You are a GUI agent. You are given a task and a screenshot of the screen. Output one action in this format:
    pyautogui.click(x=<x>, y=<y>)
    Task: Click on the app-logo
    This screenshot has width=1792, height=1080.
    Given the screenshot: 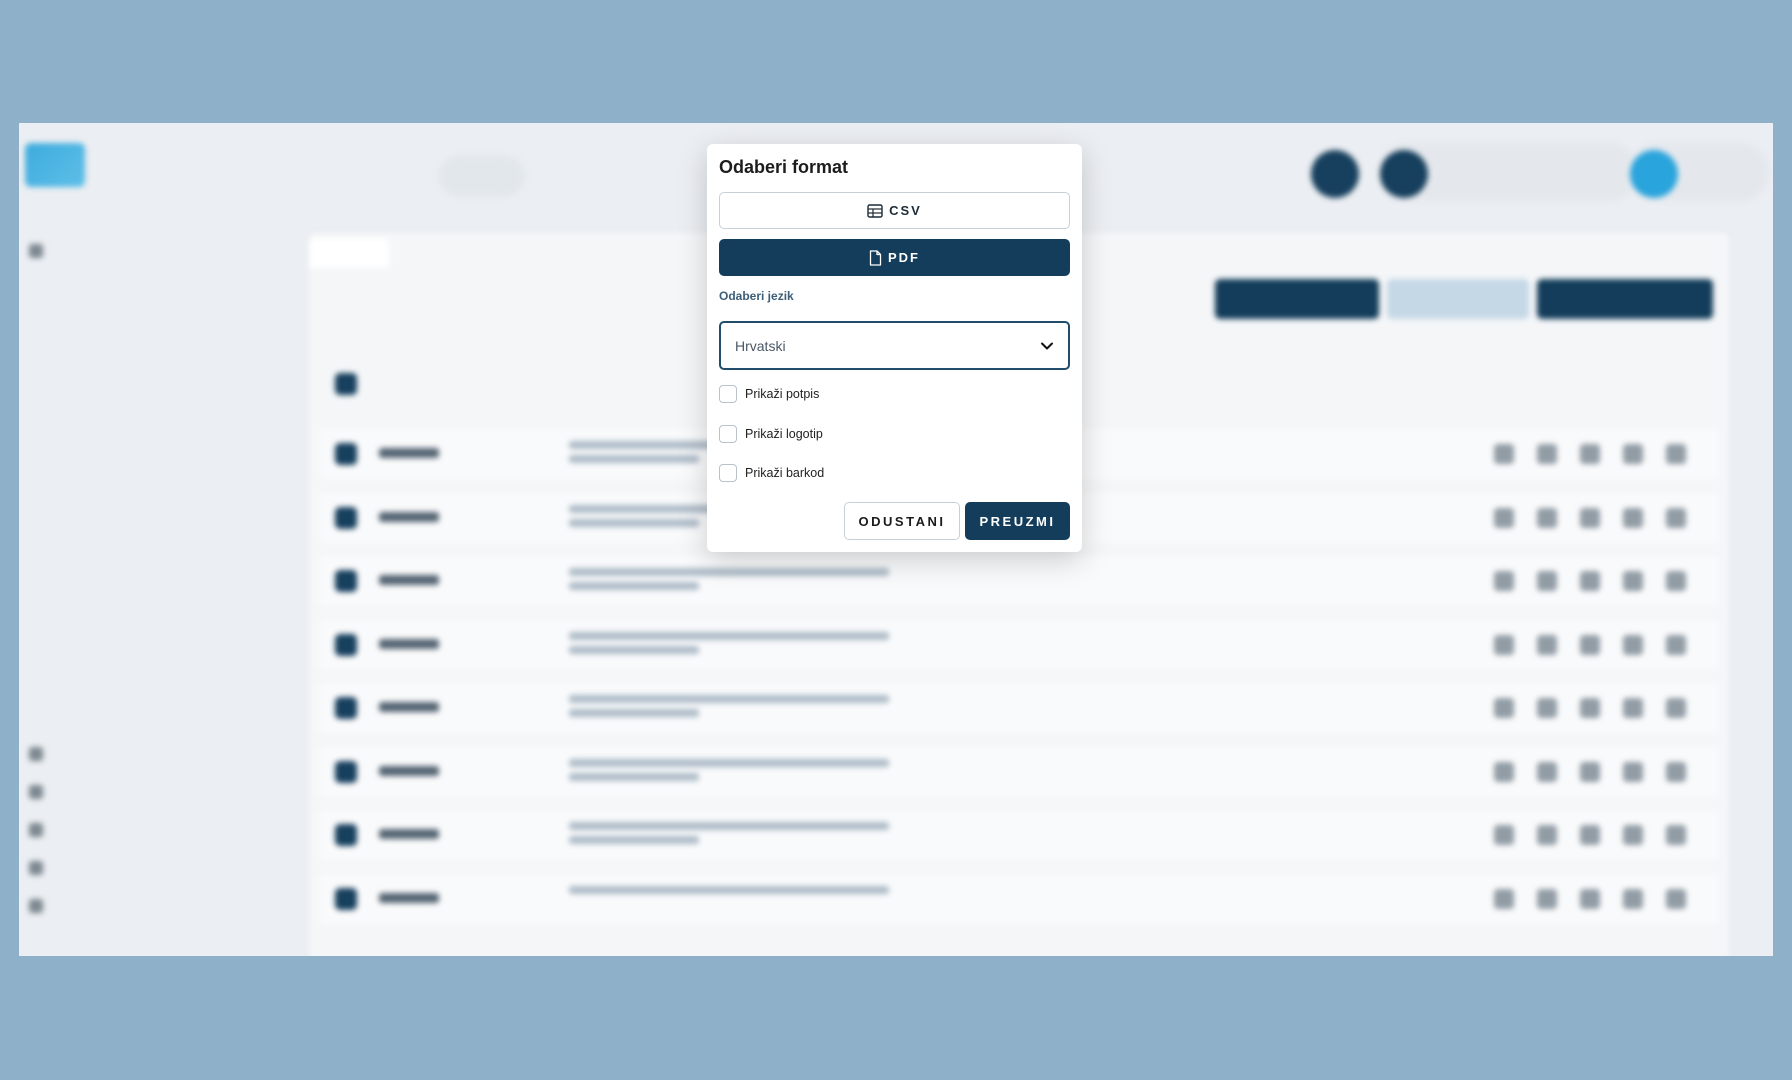 What is the action you would take?
    pyautogui.click(x=55, y=165)
    